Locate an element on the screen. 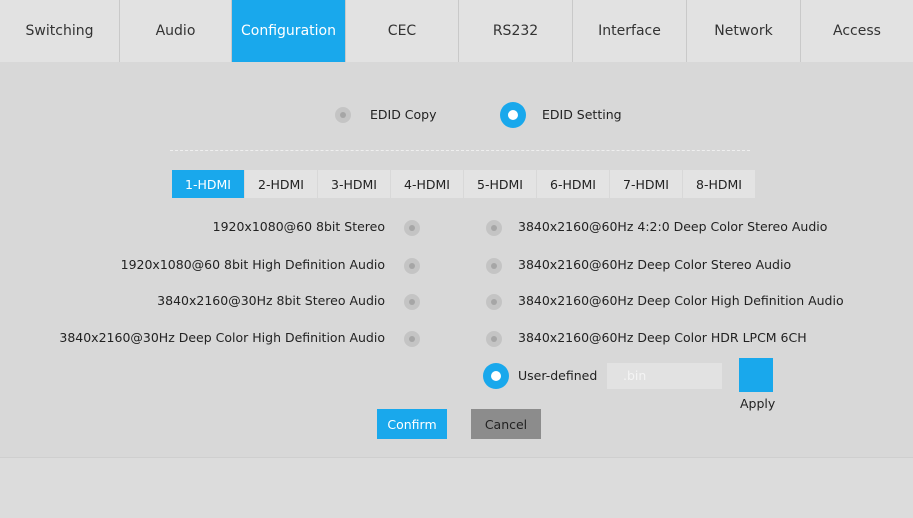  tab-label: RS232 is located at coordinates (515, 31).